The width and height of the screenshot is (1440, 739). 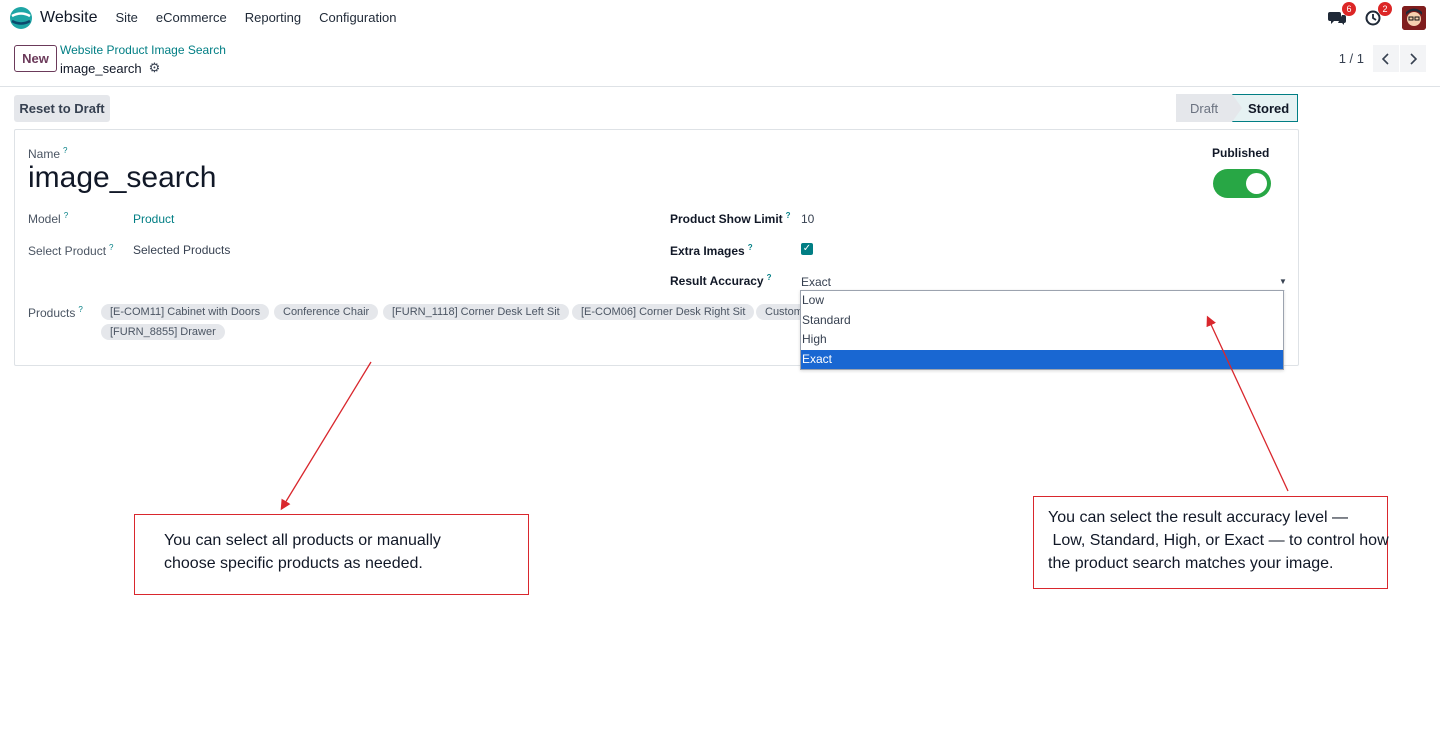 What do you see at coordinates (185, 312) in the screenshot?
I see `product-tag: [E-COM11] Cabinet with Doors` at bounding box center [185, 312].